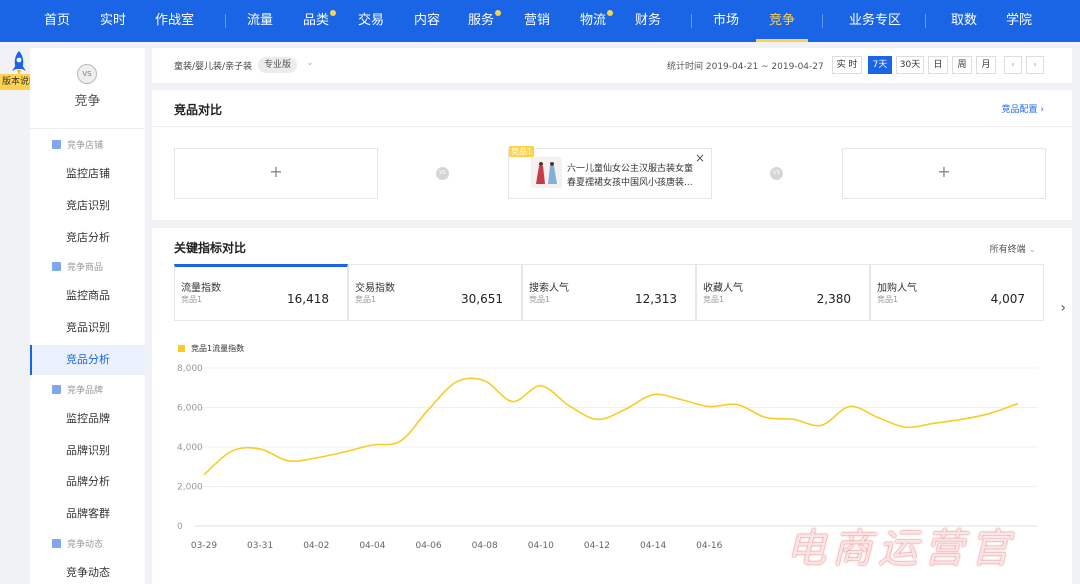  What do you see at coordinates (85, 545) in the screenshot?
I see `sidebar-group-label: 竞争动态` at bounding box center [85, 545].